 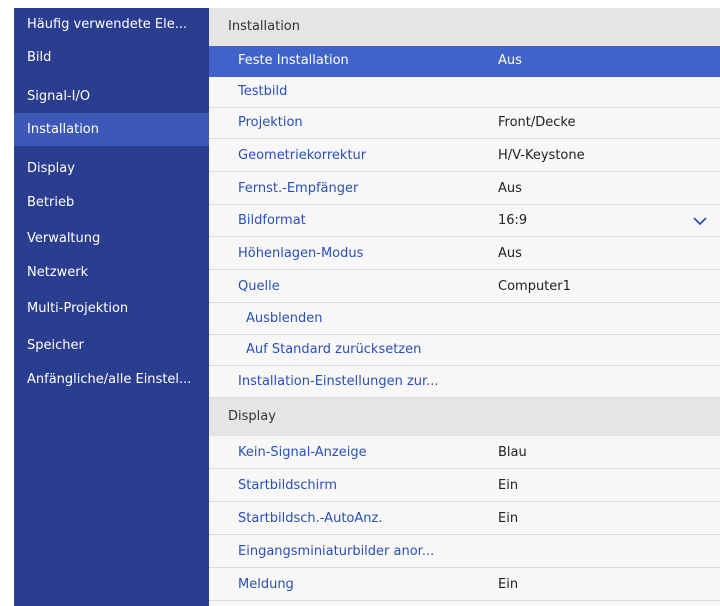 What do you see at coordinates (259, 286) in the screenshot?
I see `row-label: Quelle` at bounding box center [259, 286].